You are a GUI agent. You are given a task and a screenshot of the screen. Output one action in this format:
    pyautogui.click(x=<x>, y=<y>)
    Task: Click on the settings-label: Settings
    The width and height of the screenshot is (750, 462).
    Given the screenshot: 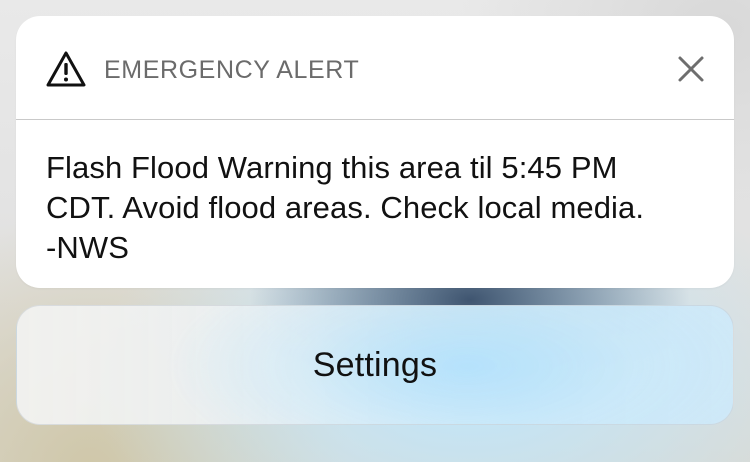 What is the action you would take?
    pyautogui.click(x=375, y=364)
    